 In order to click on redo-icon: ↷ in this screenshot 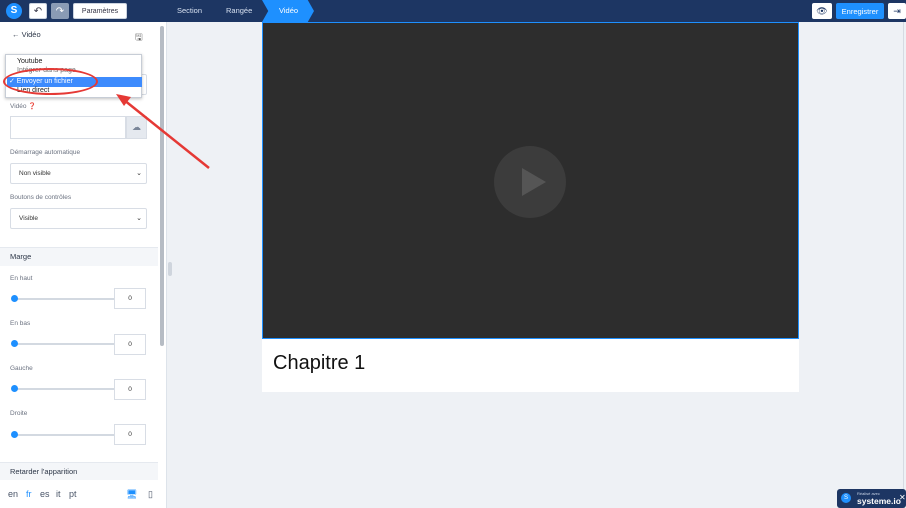, I will do `click(60, 11)`.